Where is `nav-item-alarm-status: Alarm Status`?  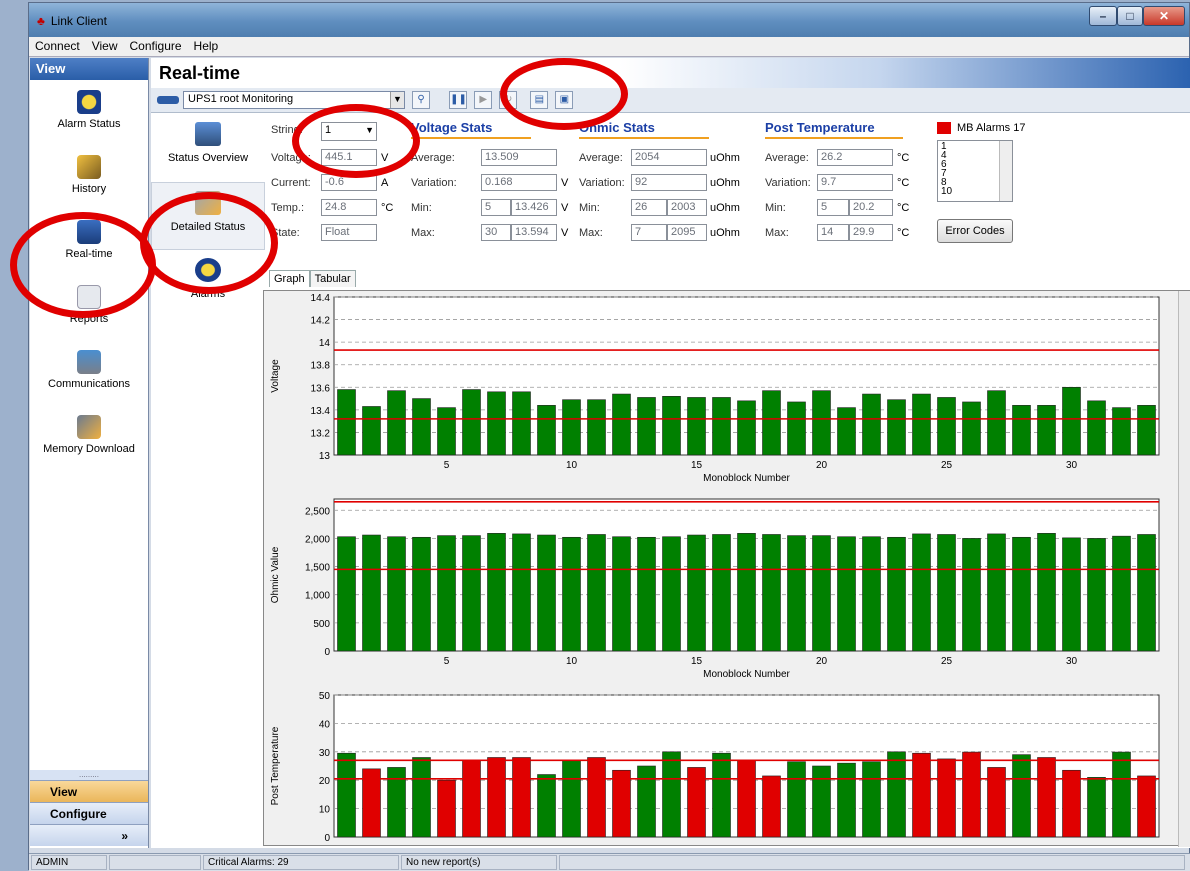
nav-item-alarm-status: Alarm Status is located at coordinates (89, 112).